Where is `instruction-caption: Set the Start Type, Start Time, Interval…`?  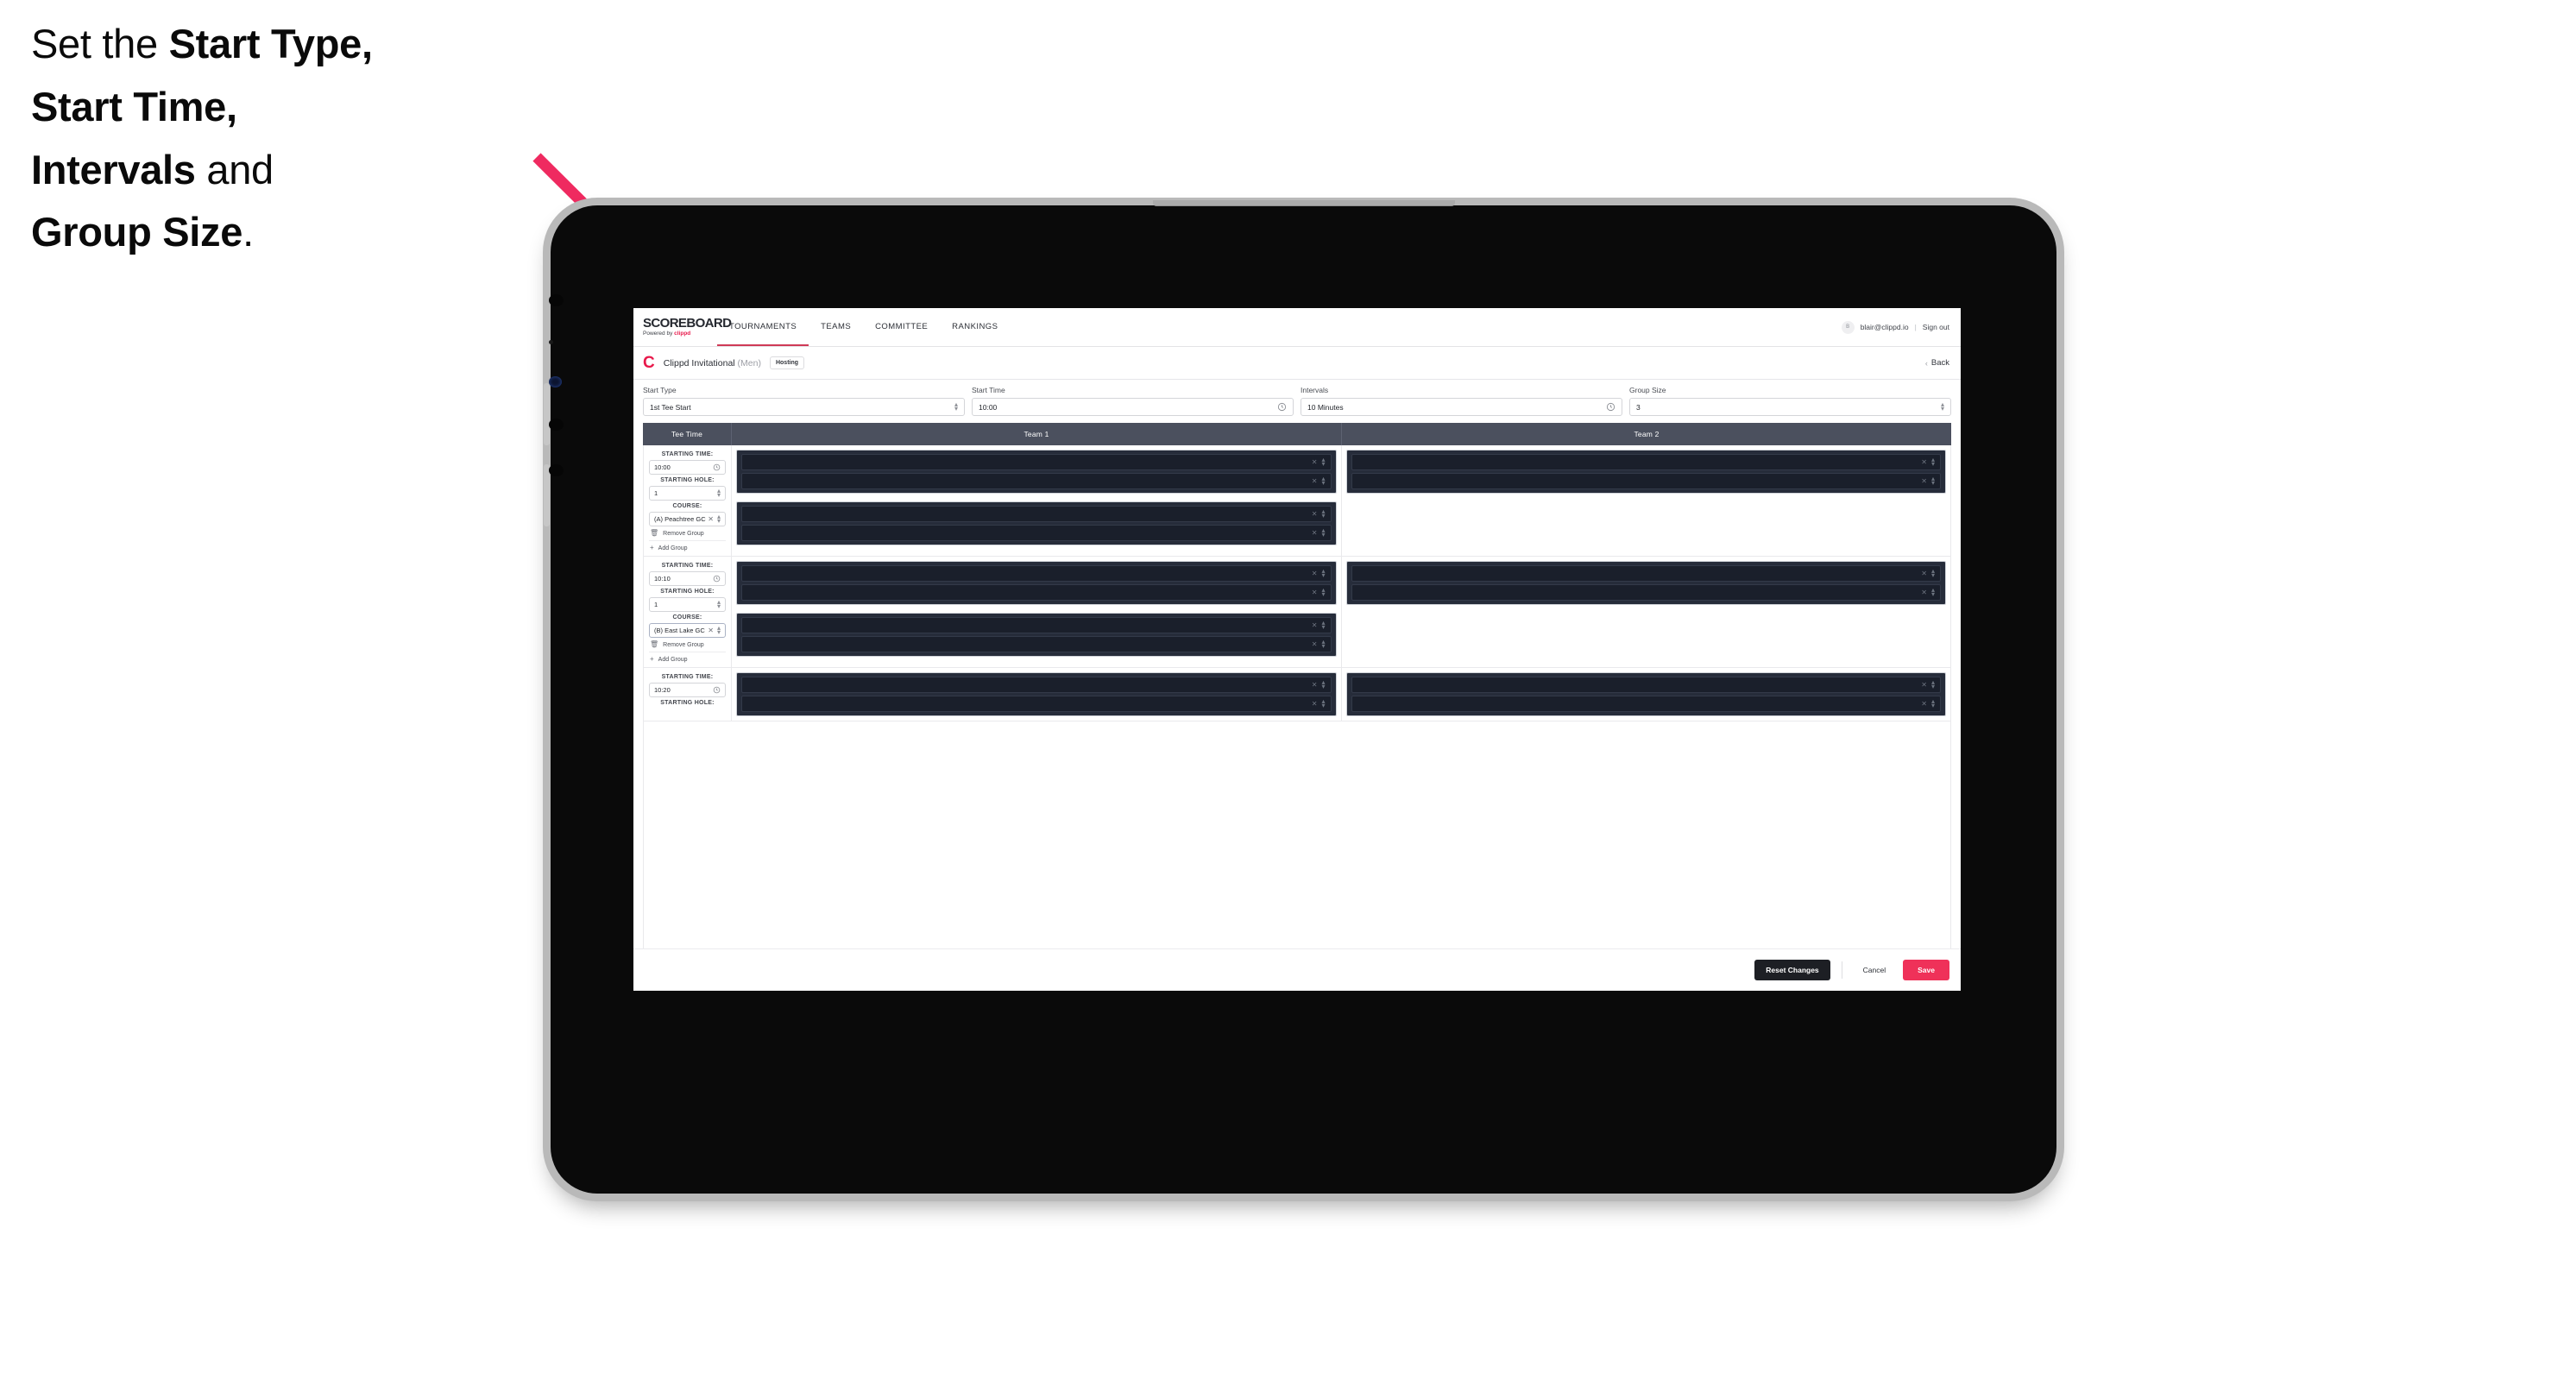 instruction-caption: Set the Start Type, Start Time, Interval… is located at coordinates (307, 148).